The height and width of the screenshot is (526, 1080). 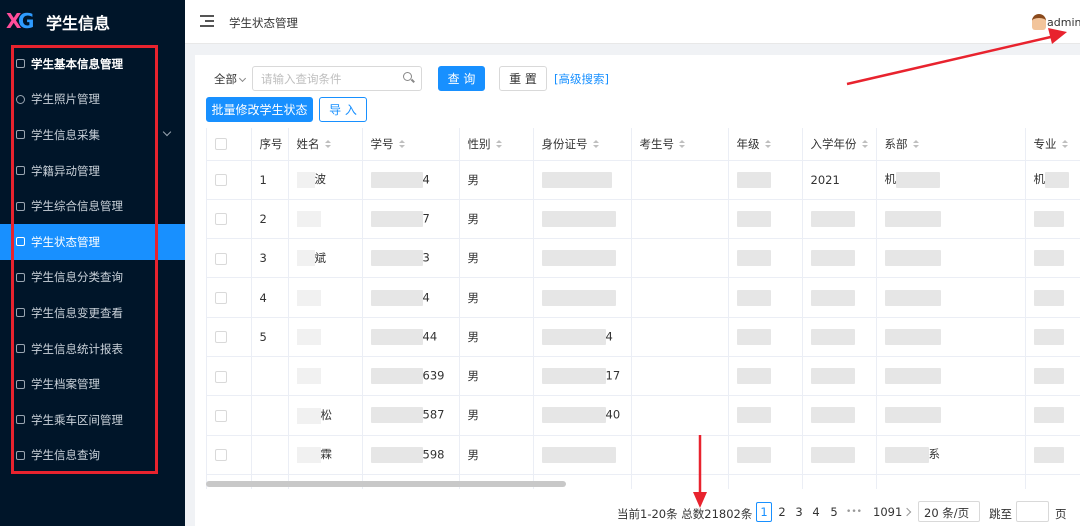 What do you see at coordinates (643, 180) in the screenshot?
I see `table-row: 1 波 4 男 2021 机 机` at bounding box center [643, 180].